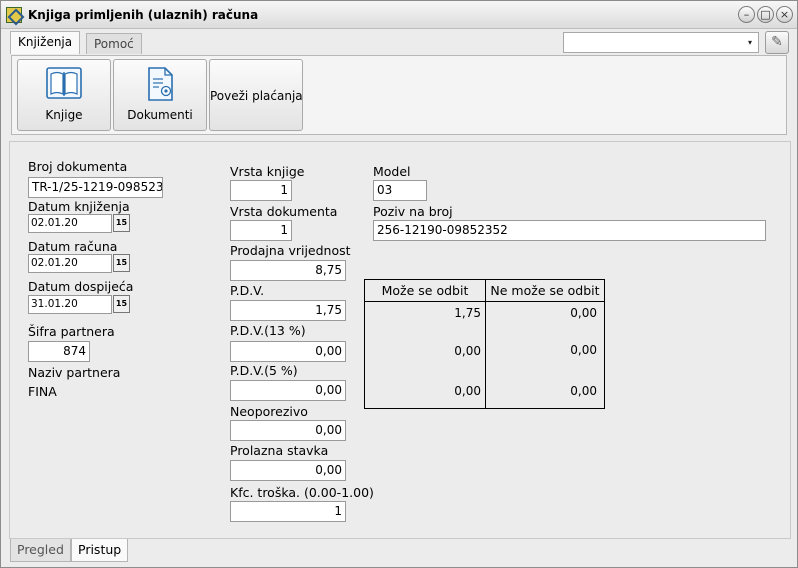 The width and height of the screenshot is (798, 568). I want to click on close-button: ×, so click(784, 14).